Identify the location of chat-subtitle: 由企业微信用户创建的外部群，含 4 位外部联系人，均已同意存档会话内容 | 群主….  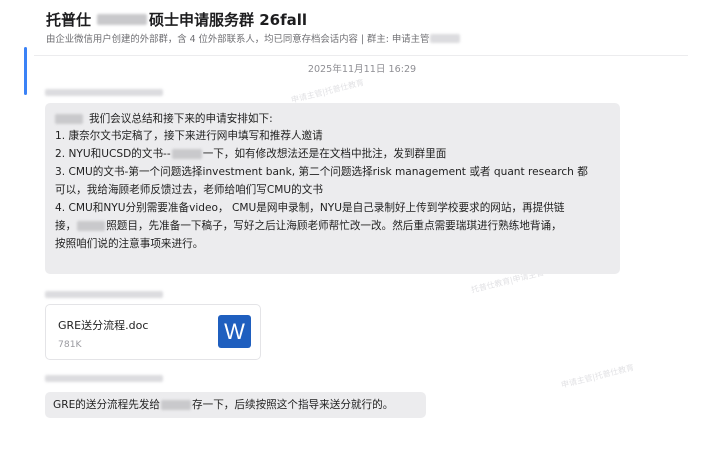
(253, 38).